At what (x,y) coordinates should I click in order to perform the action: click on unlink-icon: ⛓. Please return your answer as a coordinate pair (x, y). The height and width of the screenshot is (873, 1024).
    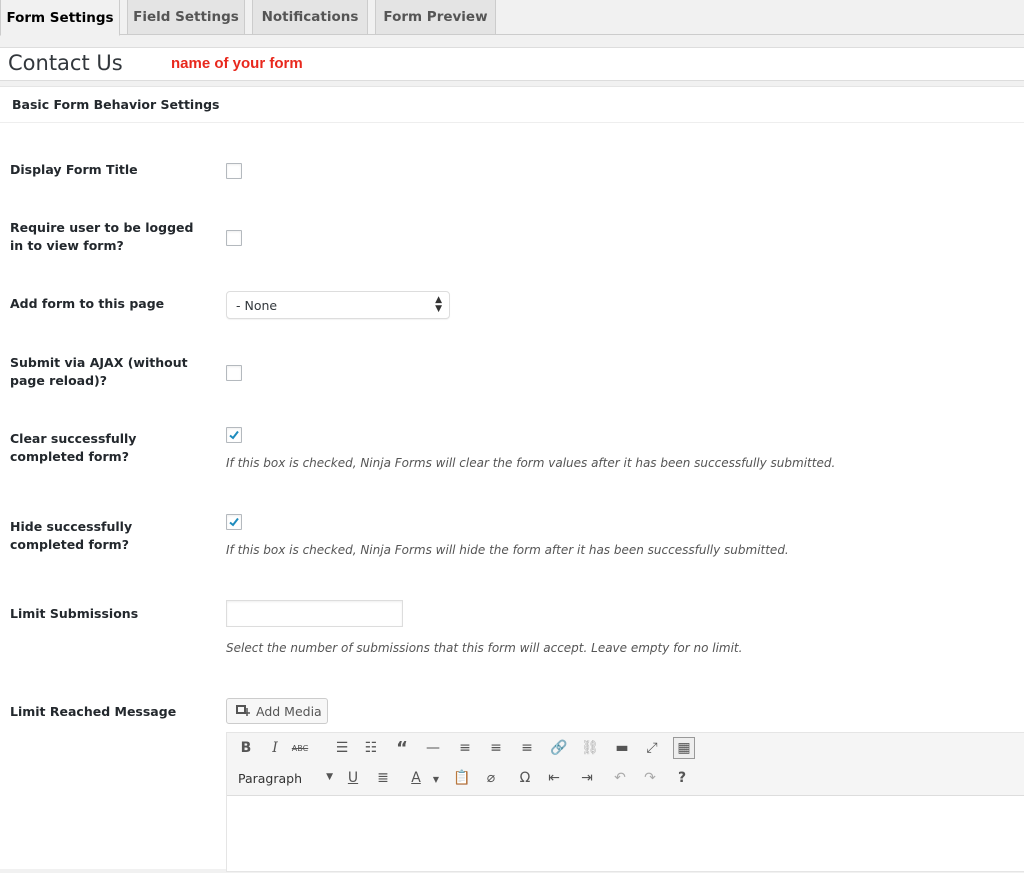
    Looking at the image, I should click on (590, 748).